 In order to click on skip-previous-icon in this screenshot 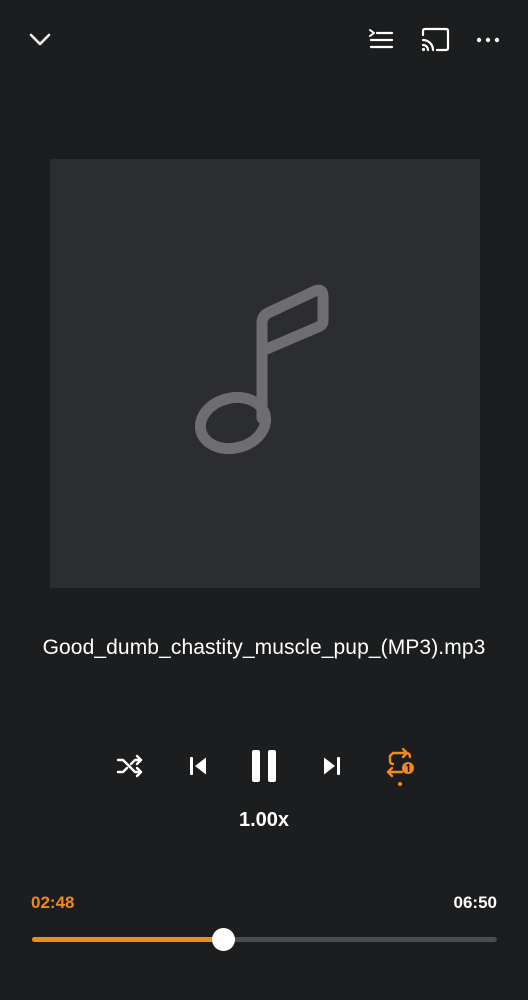, I will do `click(198, 766)`.